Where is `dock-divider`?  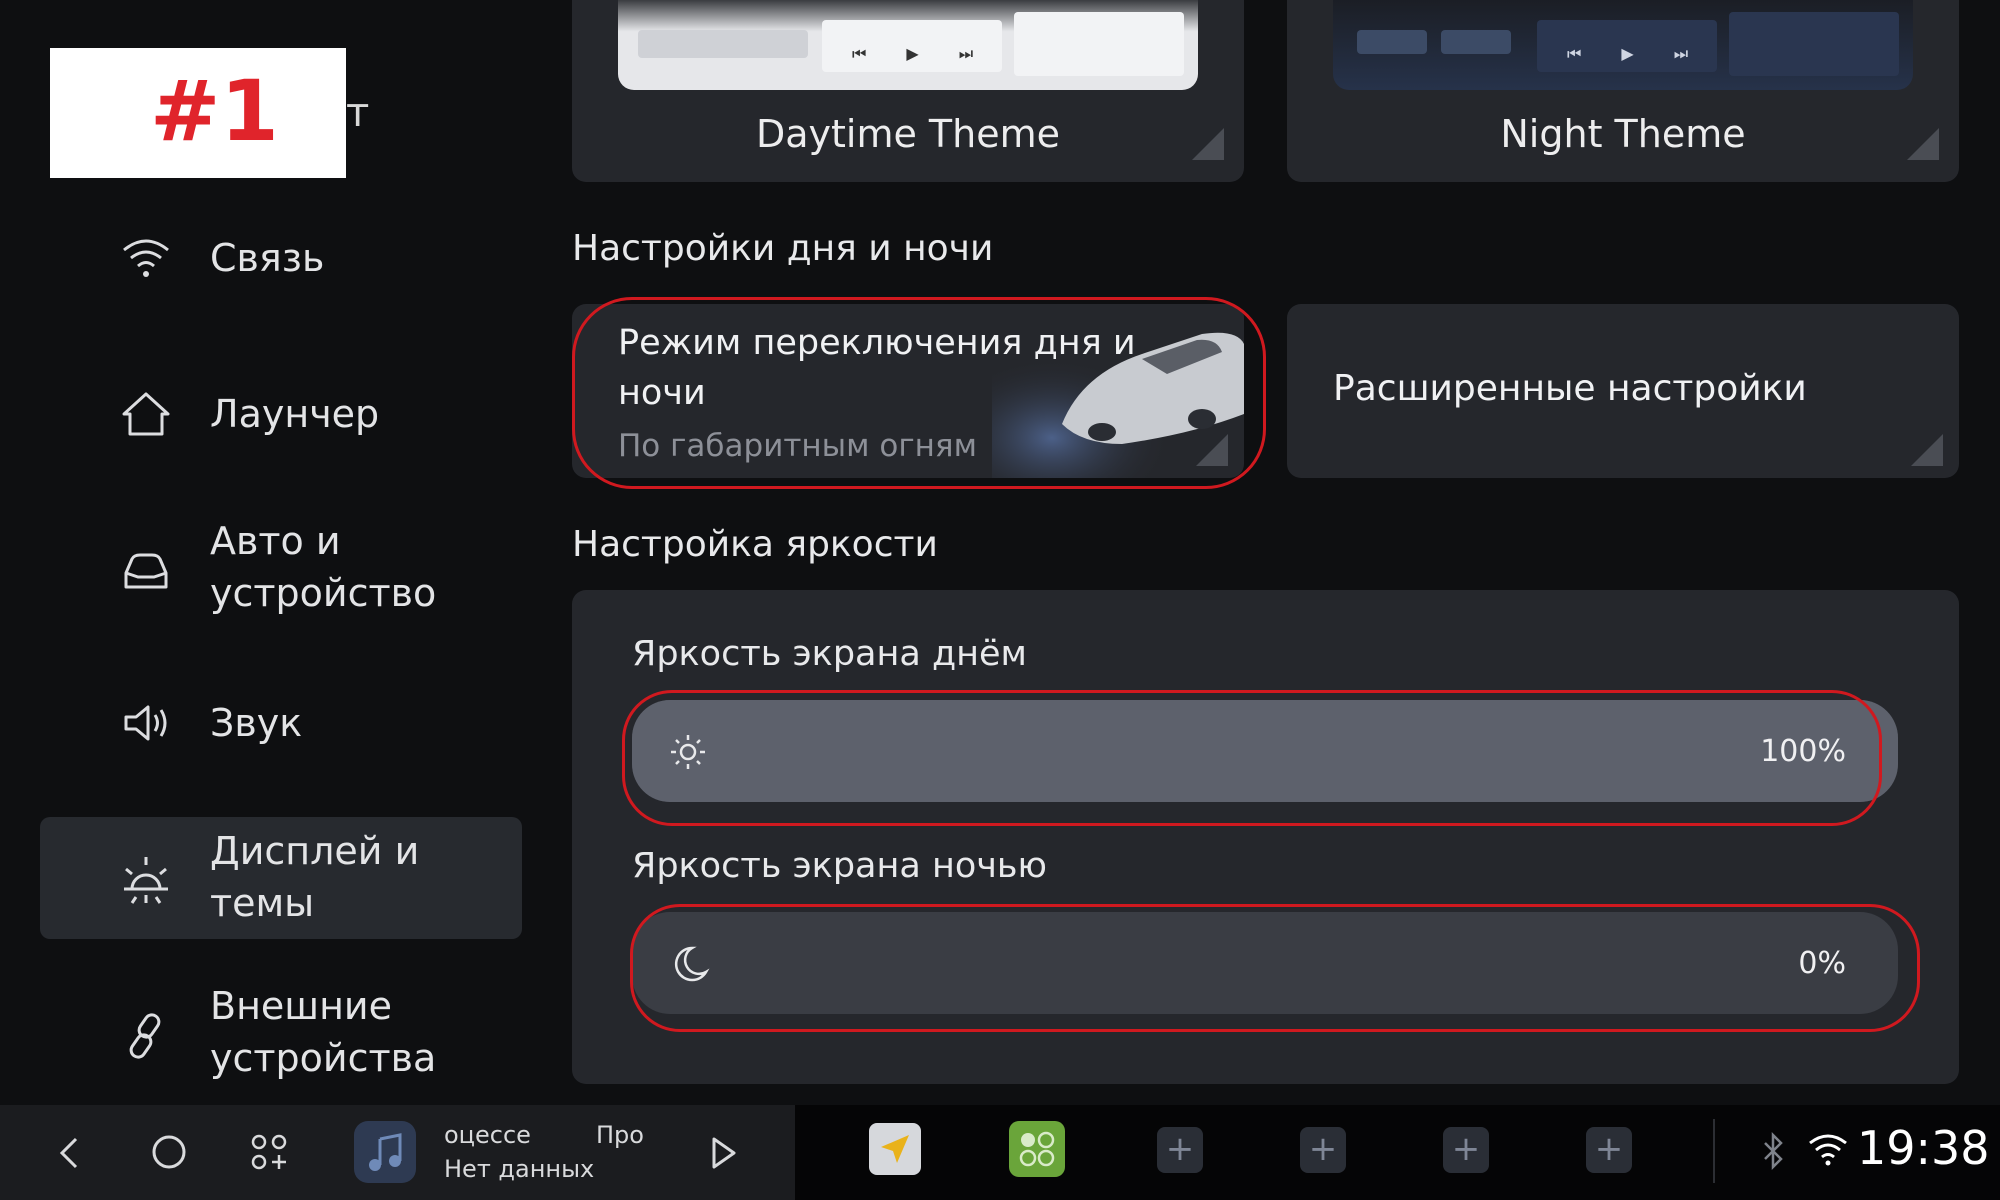
dock-divider is located at coordinates (1714, 1151).